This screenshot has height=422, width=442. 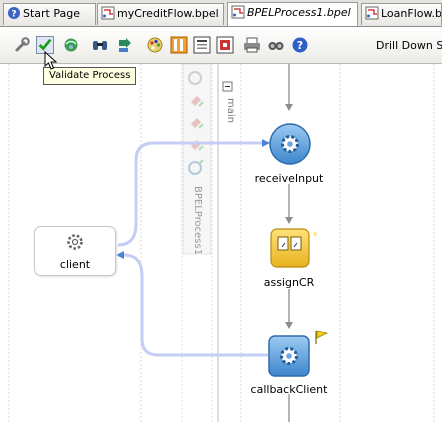 What do you see at coordinates (75, 242) in the screenshot?
I see `gear-icon` at bounding box center [75, 242].